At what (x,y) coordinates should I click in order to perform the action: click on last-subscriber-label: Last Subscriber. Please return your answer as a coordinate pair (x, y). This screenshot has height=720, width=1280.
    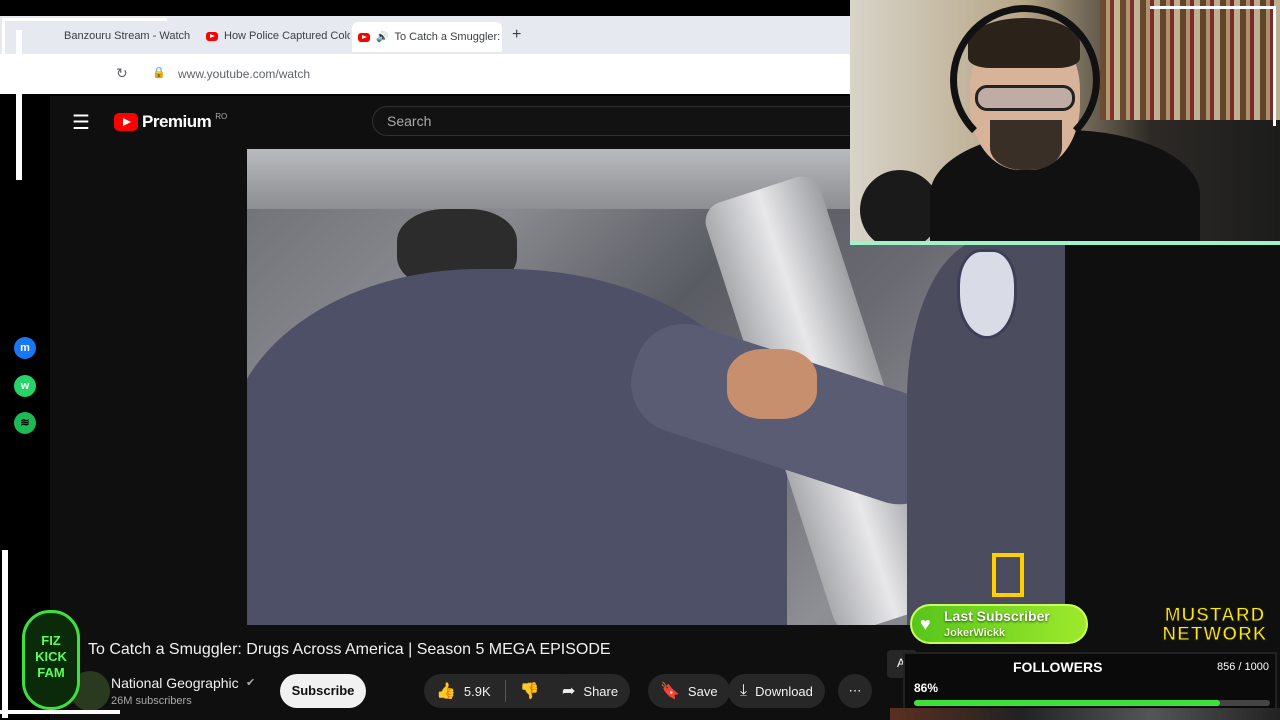
    Looking at the image, I should click on (997, 616).